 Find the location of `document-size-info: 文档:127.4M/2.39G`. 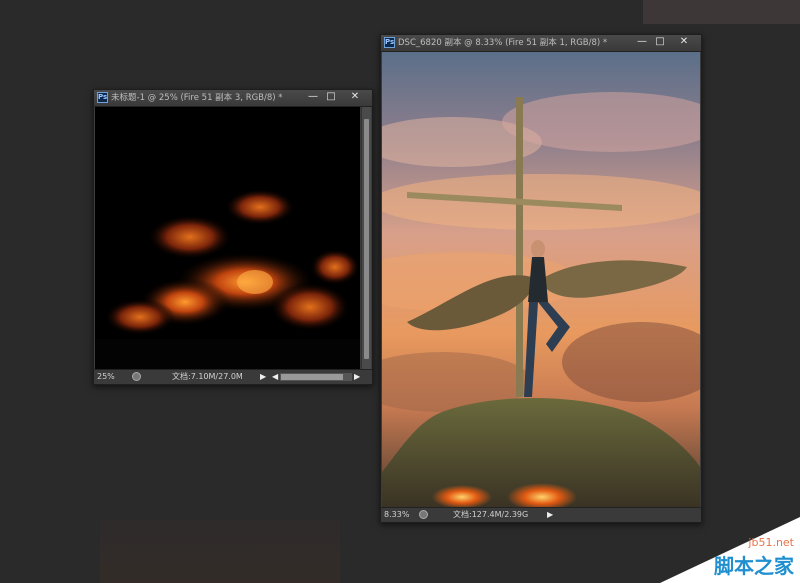

document-size-info: 文档:127.4M/2.39G is located at coordinates (491, 514).